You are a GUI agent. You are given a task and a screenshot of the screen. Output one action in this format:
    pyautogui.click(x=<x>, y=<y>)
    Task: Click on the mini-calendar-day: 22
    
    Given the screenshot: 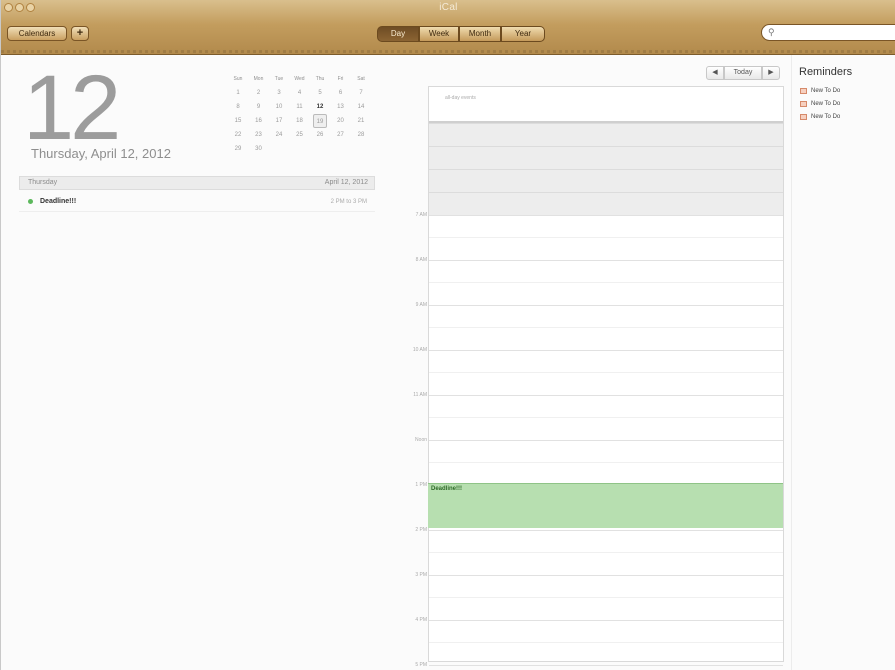 What is the action you would take?
    pyautogui.click(x=238, y=135)
    